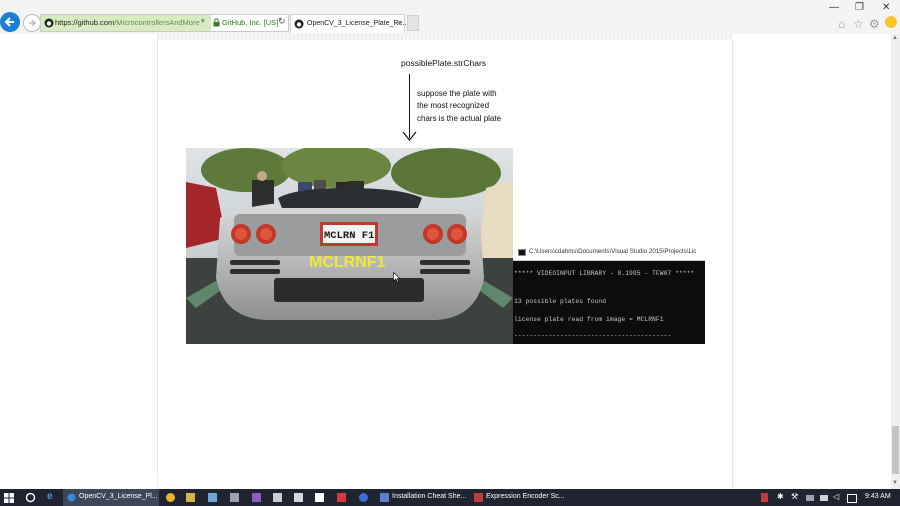 The image size is (900, 506). I want to click on bluetooth-icon: ✱, so click(780, 496).